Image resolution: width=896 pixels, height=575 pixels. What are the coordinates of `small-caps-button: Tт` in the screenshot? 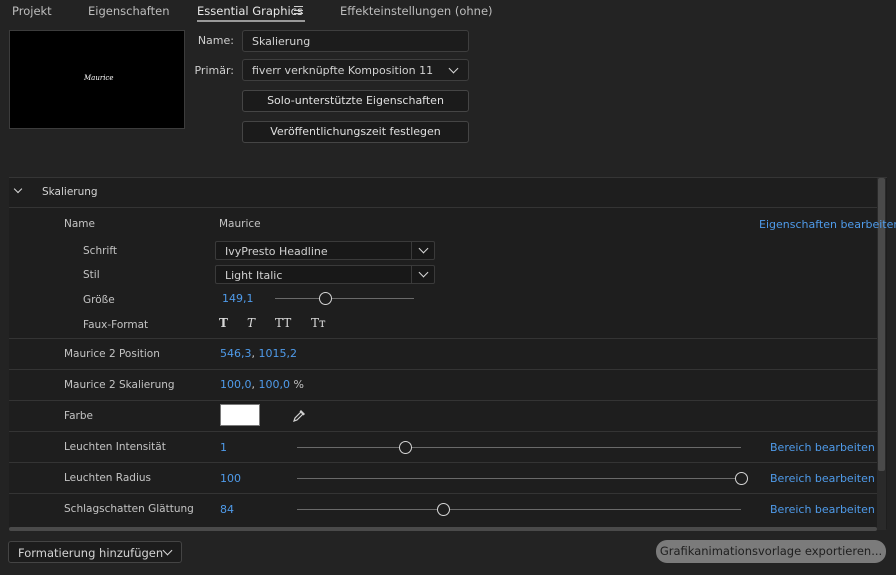 It's located at (318, 323).